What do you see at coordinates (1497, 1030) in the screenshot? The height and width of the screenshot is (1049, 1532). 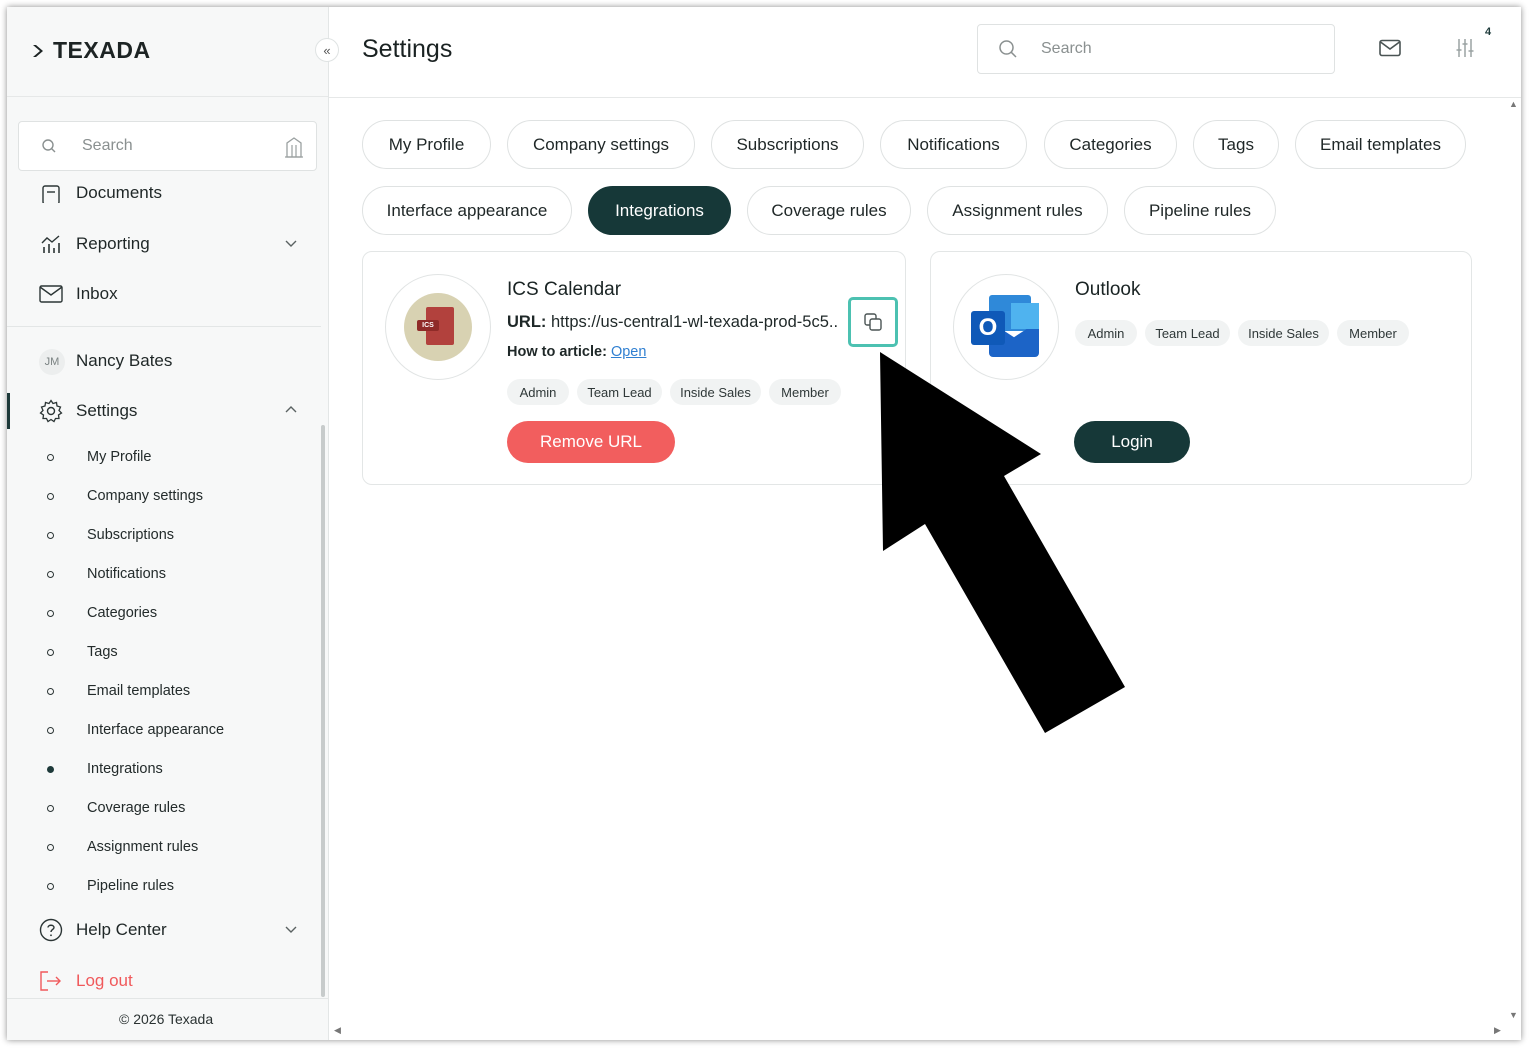 I see `scroll-right-arrow-icon: ▶` at bounding box center [1497, 1030].